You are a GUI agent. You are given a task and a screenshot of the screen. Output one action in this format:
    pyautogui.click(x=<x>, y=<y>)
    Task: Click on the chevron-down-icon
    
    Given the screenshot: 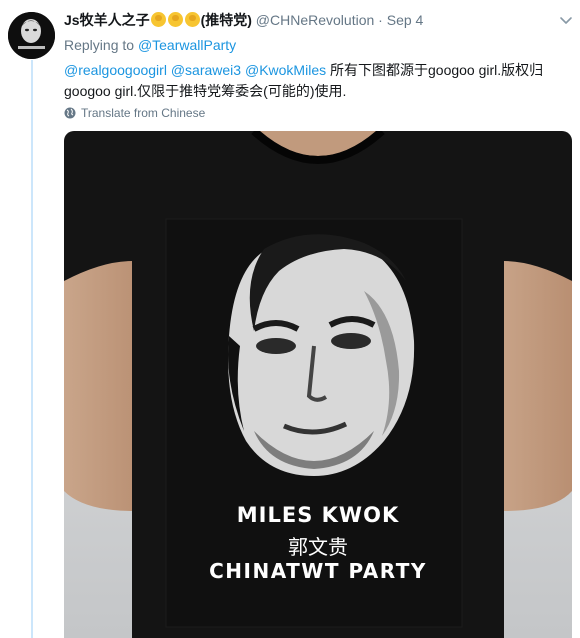 What is the action you would take?
    pyautogui.click(x=566, y=20)
    